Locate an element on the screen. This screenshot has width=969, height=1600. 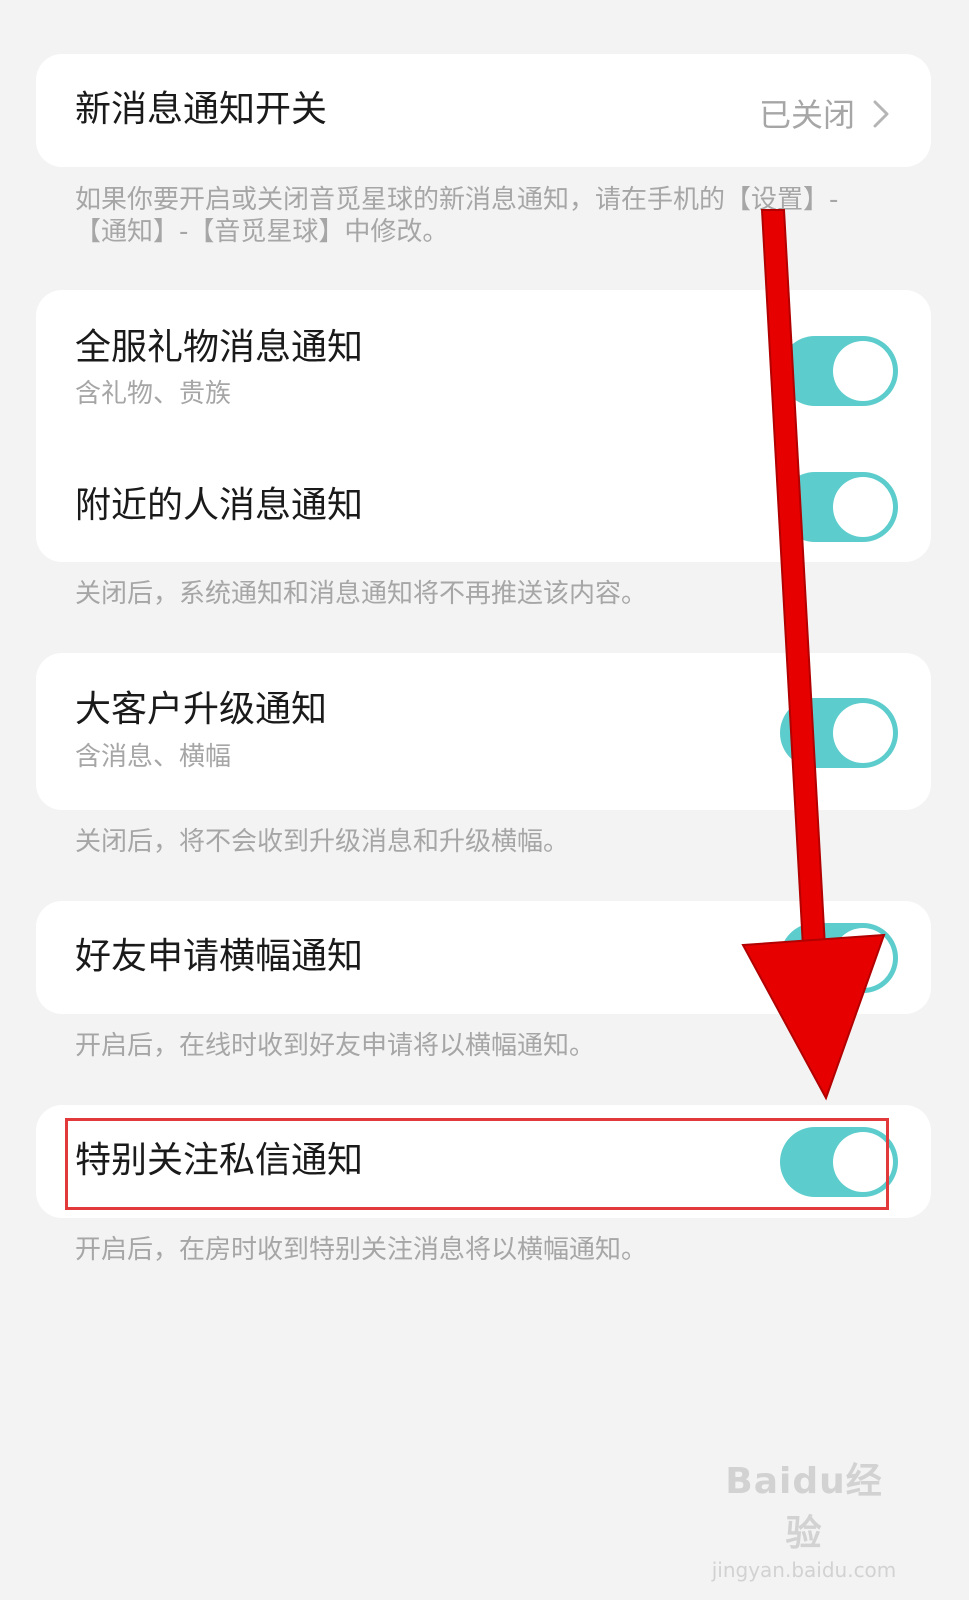
nearby-notification-title: 附近的人消息通知 is located at coordinates (219, 505).